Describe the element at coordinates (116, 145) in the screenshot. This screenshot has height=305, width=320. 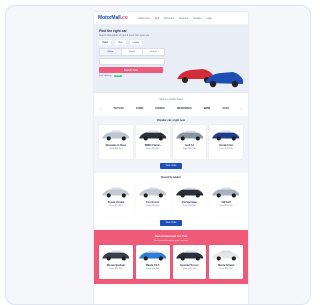
I see `car-name: Mercedes A-Class` at that location.